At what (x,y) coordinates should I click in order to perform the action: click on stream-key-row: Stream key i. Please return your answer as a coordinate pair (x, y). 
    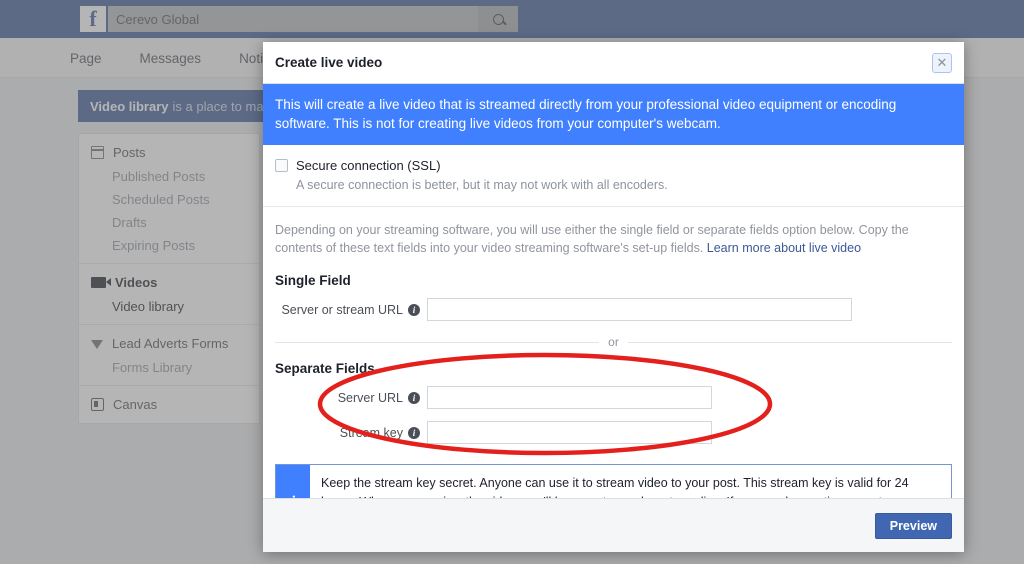
    Looking at the image, I should click on (613, 432).